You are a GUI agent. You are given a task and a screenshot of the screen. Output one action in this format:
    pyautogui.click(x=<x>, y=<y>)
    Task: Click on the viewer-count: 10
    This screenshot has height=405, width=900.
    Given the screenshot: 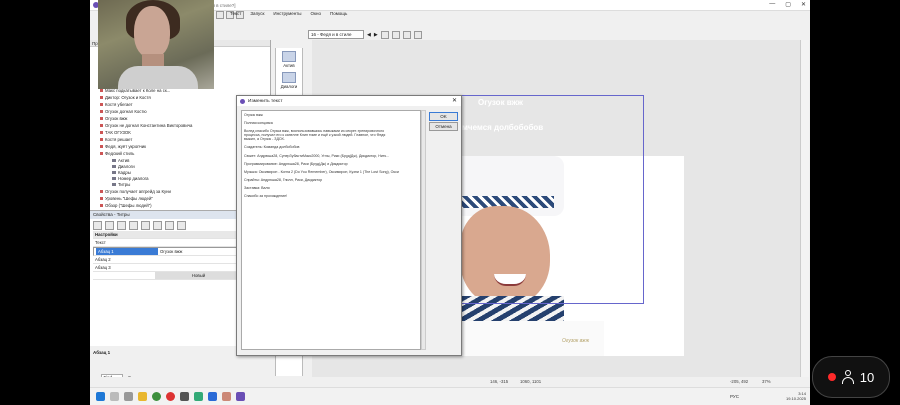 What is the action you would take?
    pyautogui.click(x=867, y=377)
    